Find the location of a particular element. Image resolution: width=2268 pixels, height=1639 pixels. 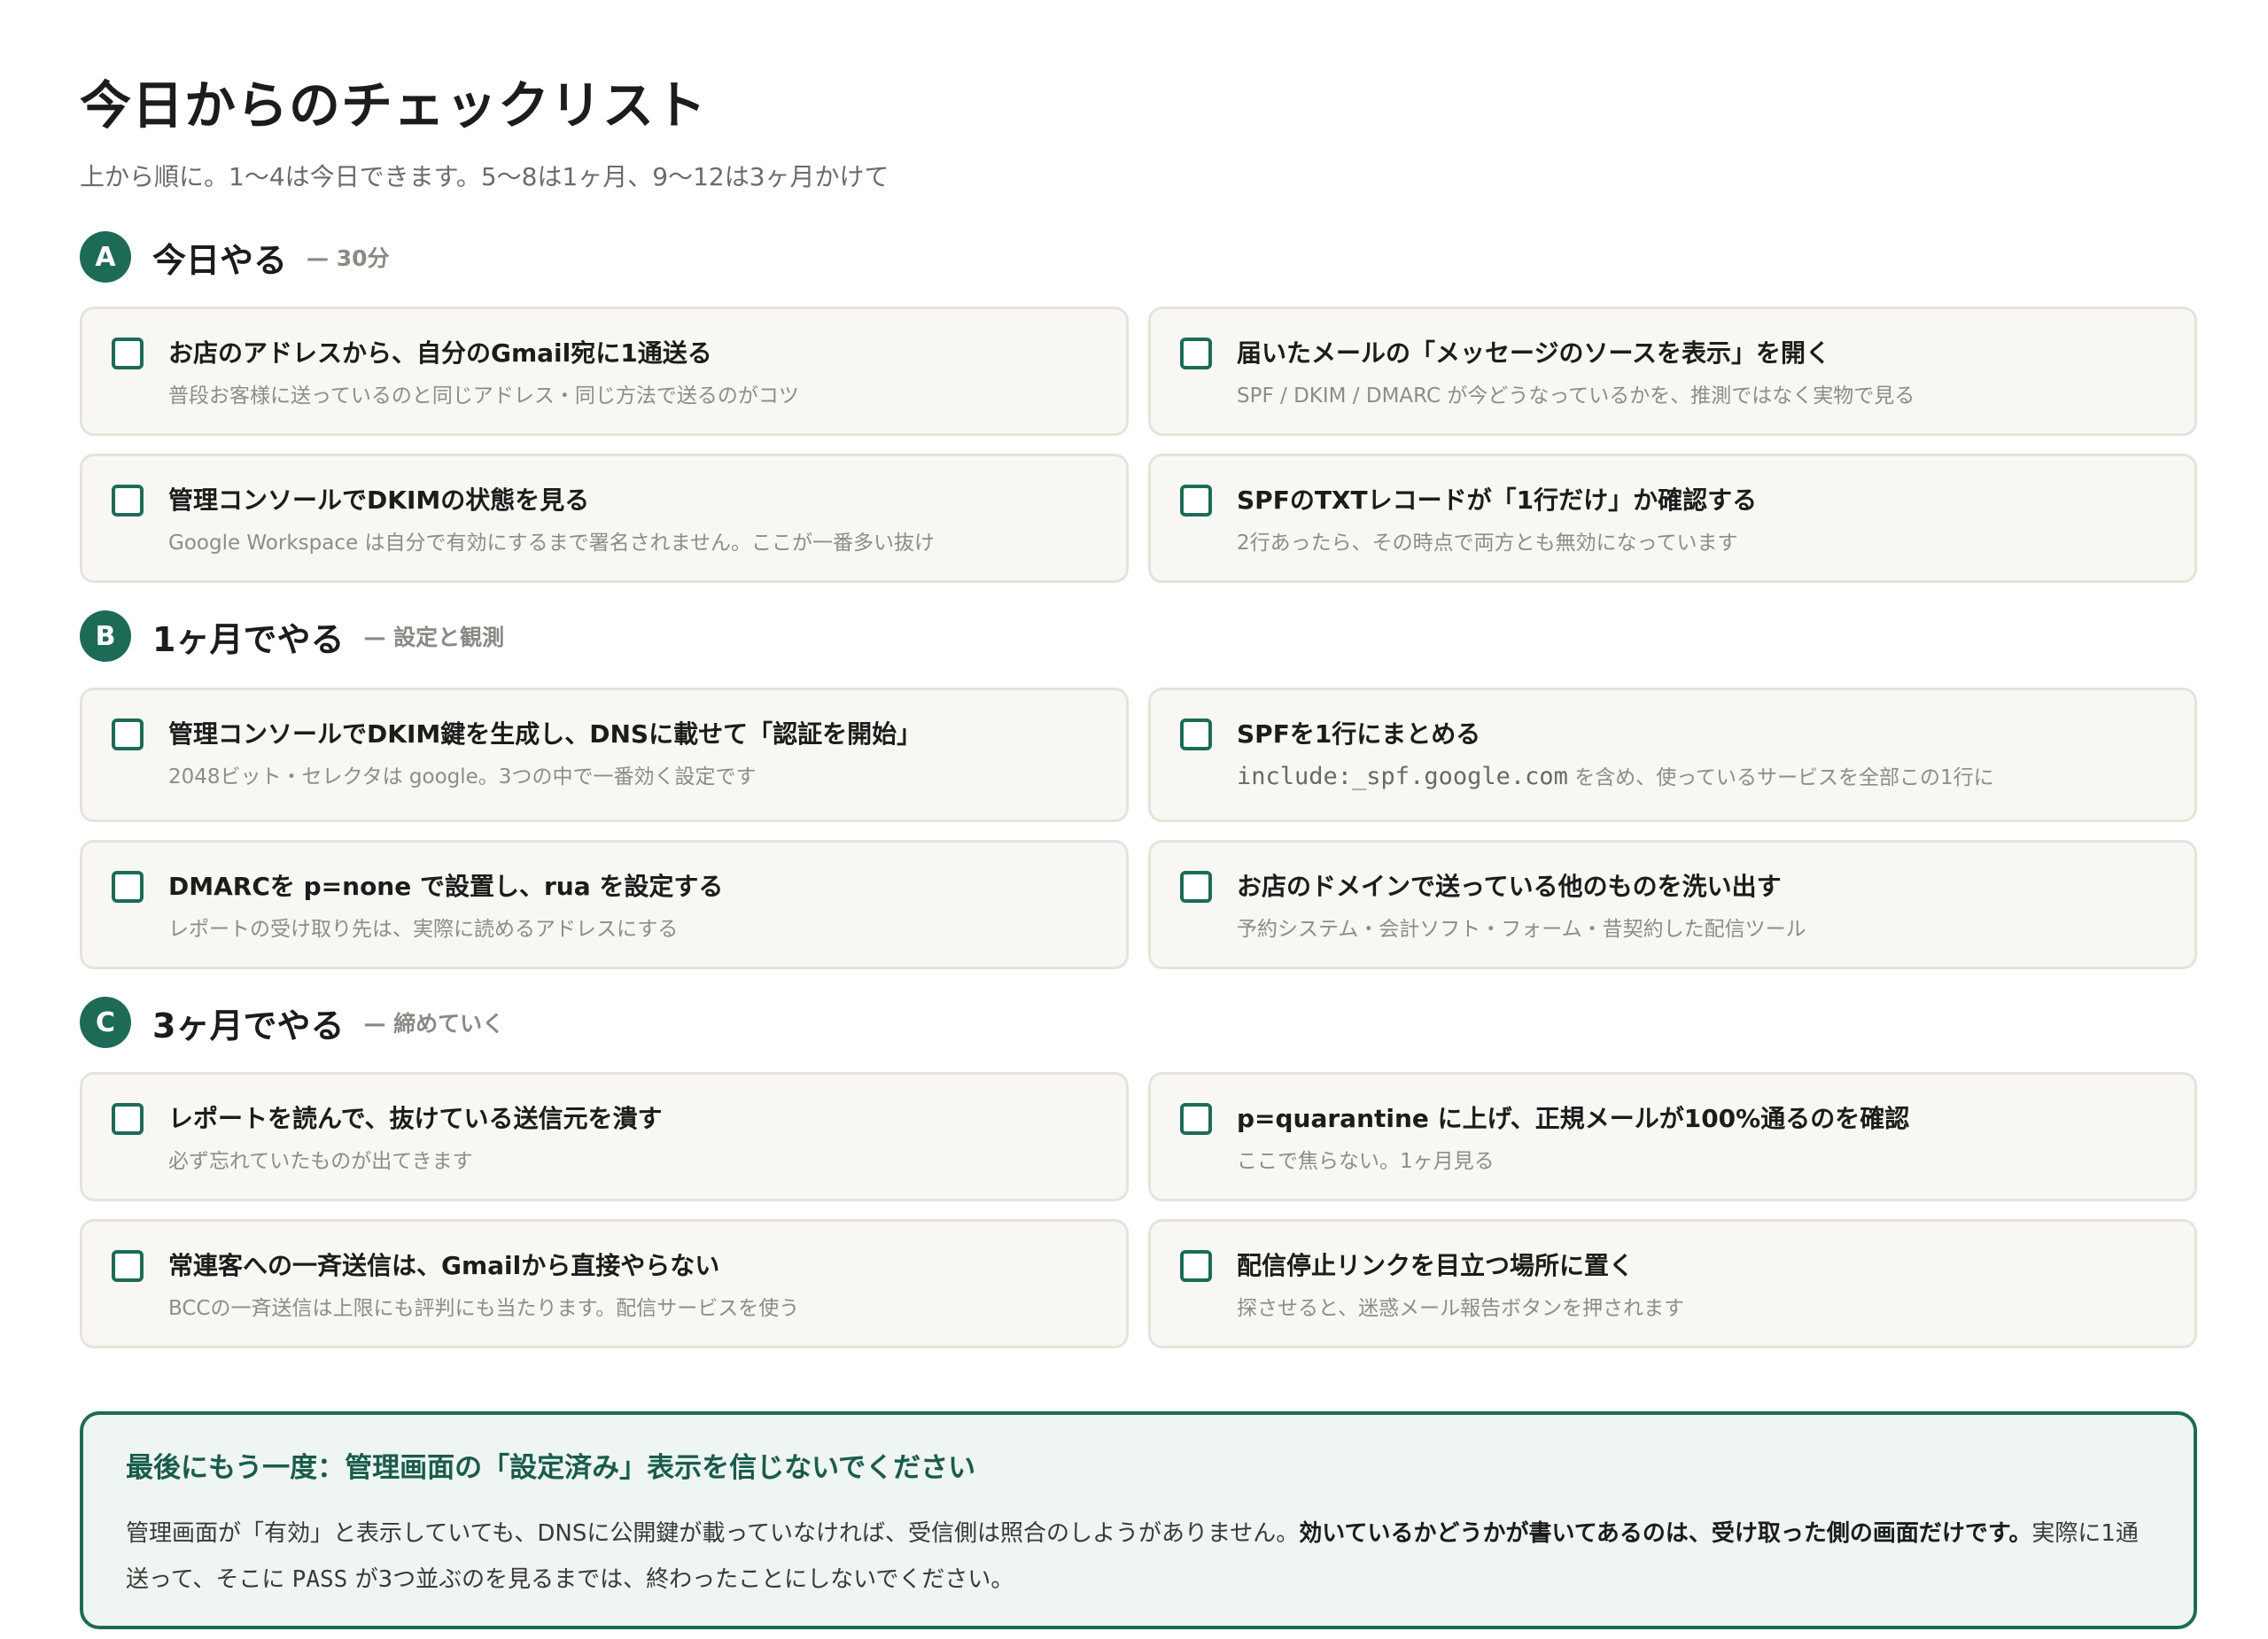

item-description: 探させると、迷惑メール報告ボタンを押されます is located at coordinates (1461, 1308).